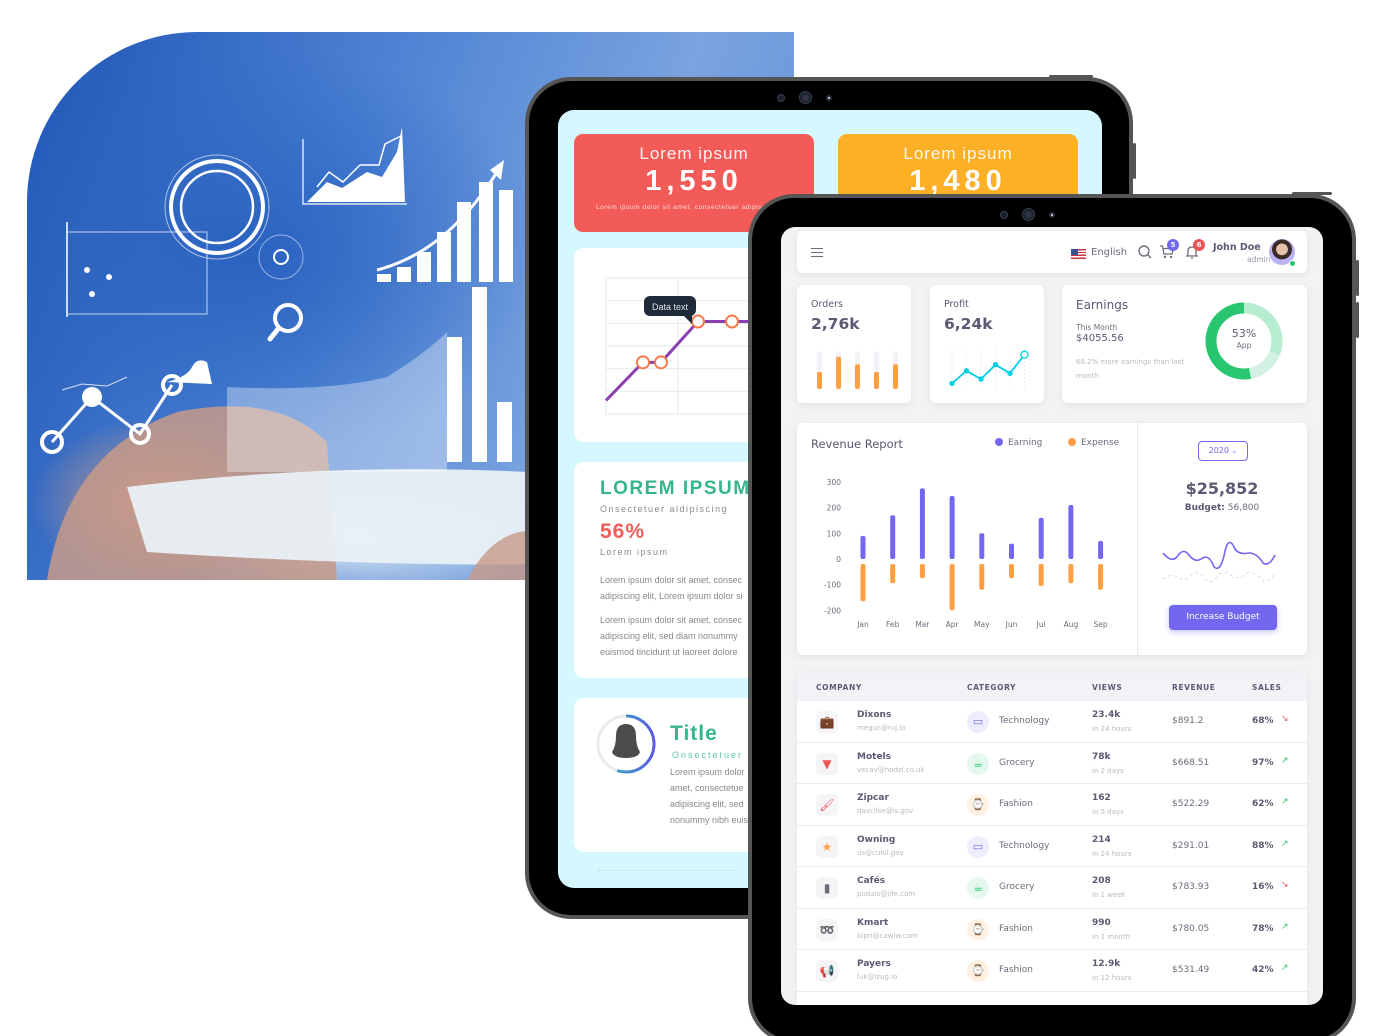 This screenshot has width=1382, height=1036. I want to click on camera-bar, so click(1027, 214).